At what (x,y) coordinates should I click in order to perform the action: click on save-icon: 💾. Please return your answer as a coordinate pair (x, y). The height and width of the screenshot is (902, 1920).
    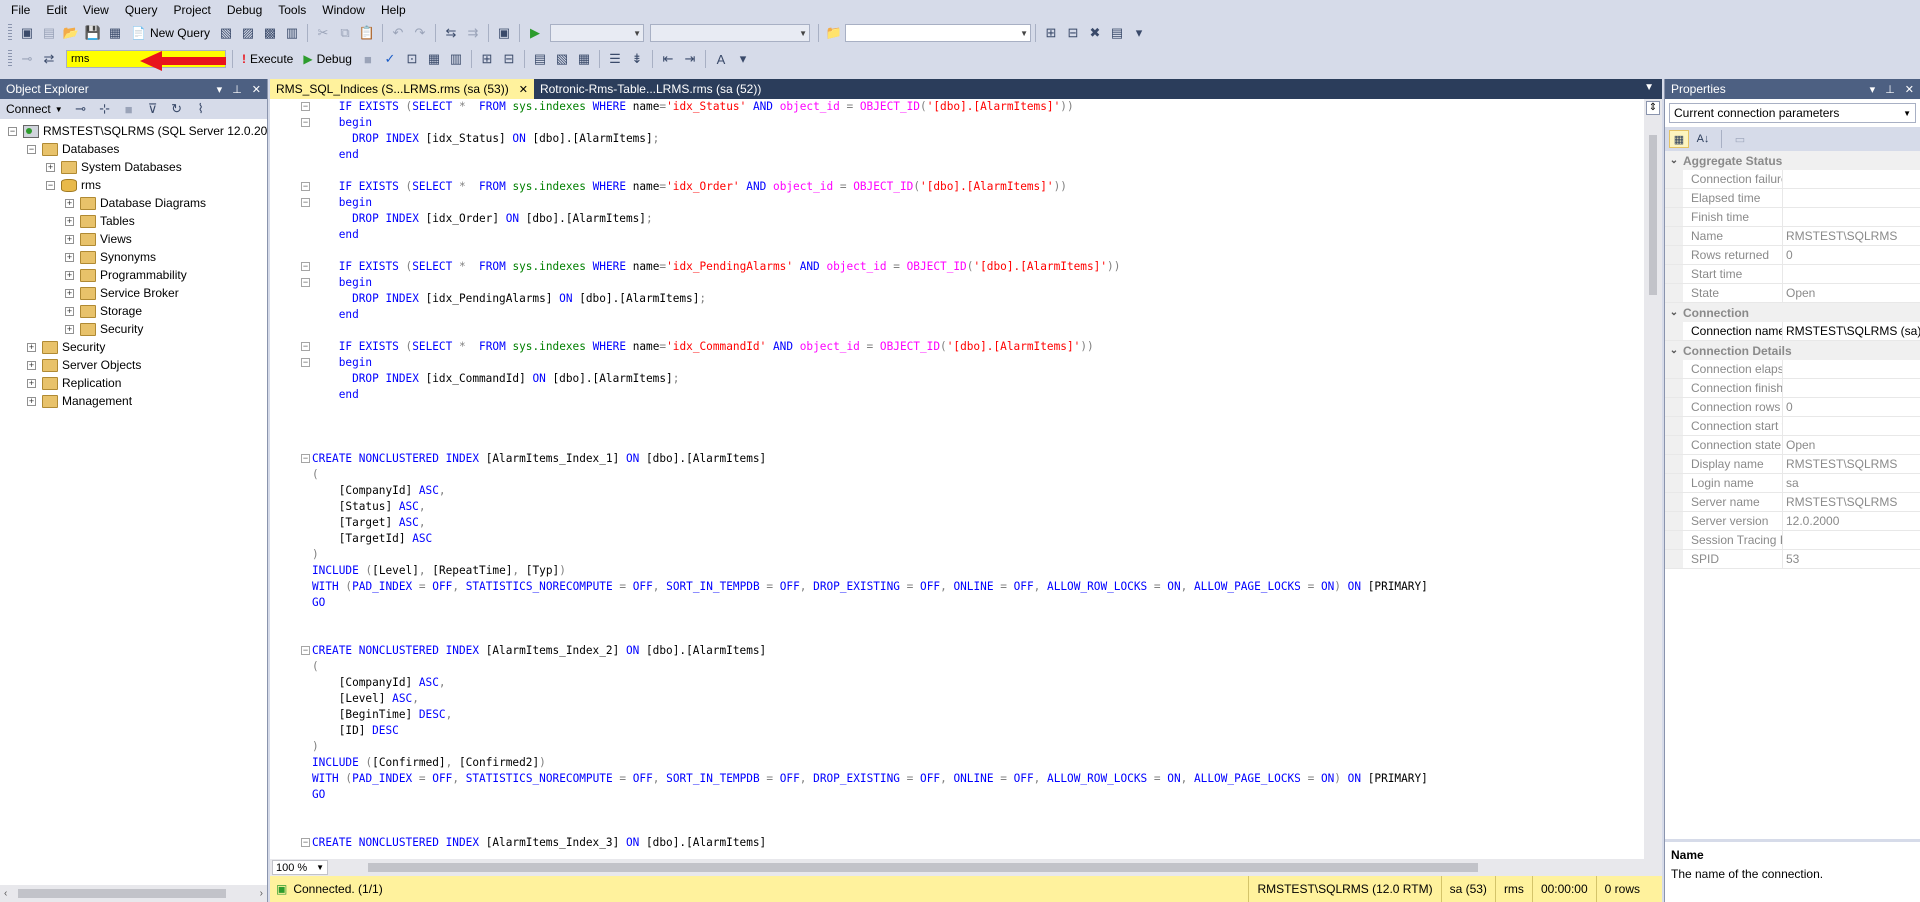
    Looking at the image, I should click on (93, 33).